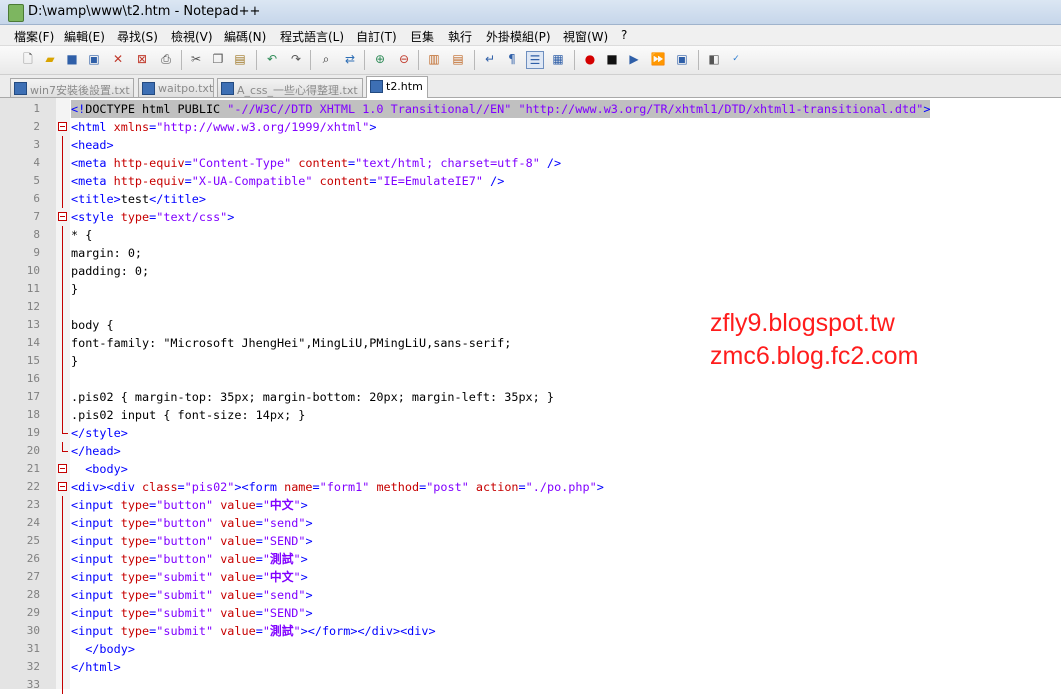  I want to click on code-line: 25 <input type="button" value="SEND">, so click(530, 541).